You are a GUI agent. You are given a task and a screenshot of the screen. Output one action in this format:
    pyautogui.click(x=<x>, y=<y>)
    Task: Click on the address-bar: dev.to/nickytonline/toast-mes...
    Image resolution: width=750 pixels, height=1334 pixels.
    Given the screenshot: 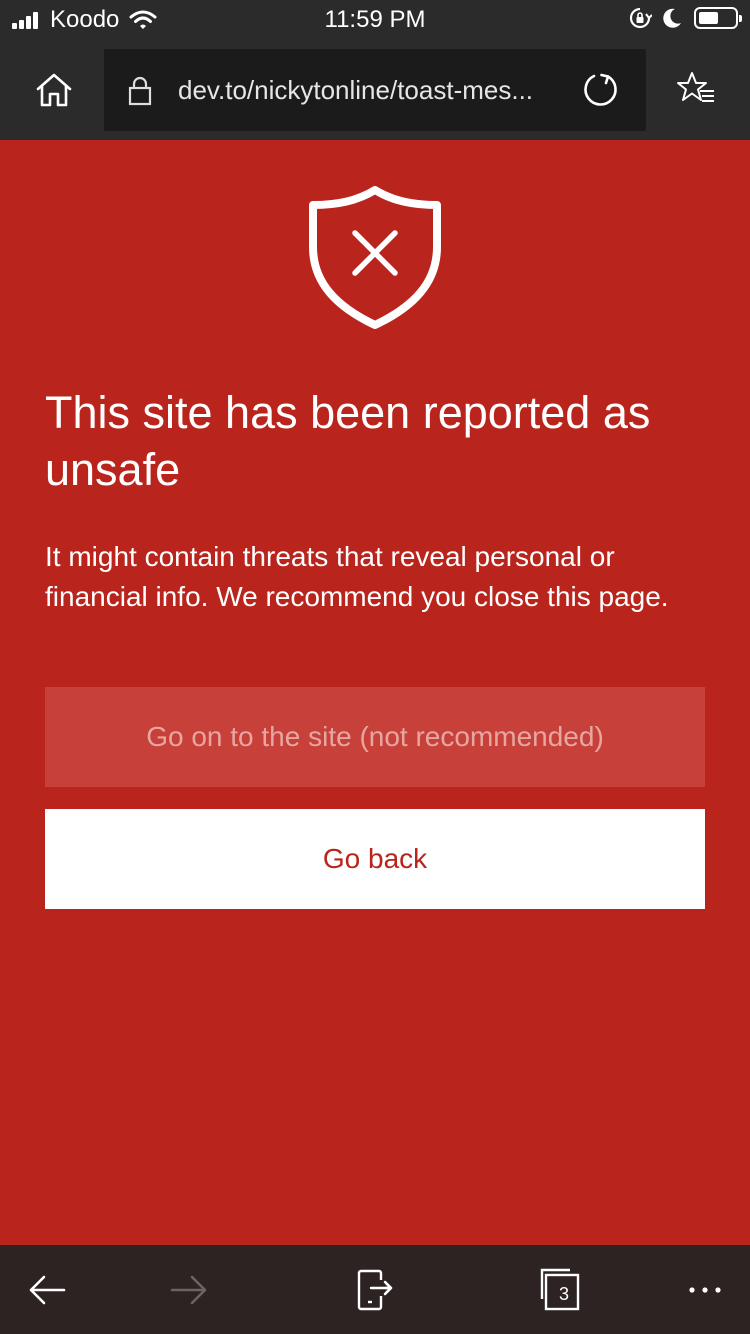 What is the action you would take?
    pyautogui.click(x=375, y=90)
    